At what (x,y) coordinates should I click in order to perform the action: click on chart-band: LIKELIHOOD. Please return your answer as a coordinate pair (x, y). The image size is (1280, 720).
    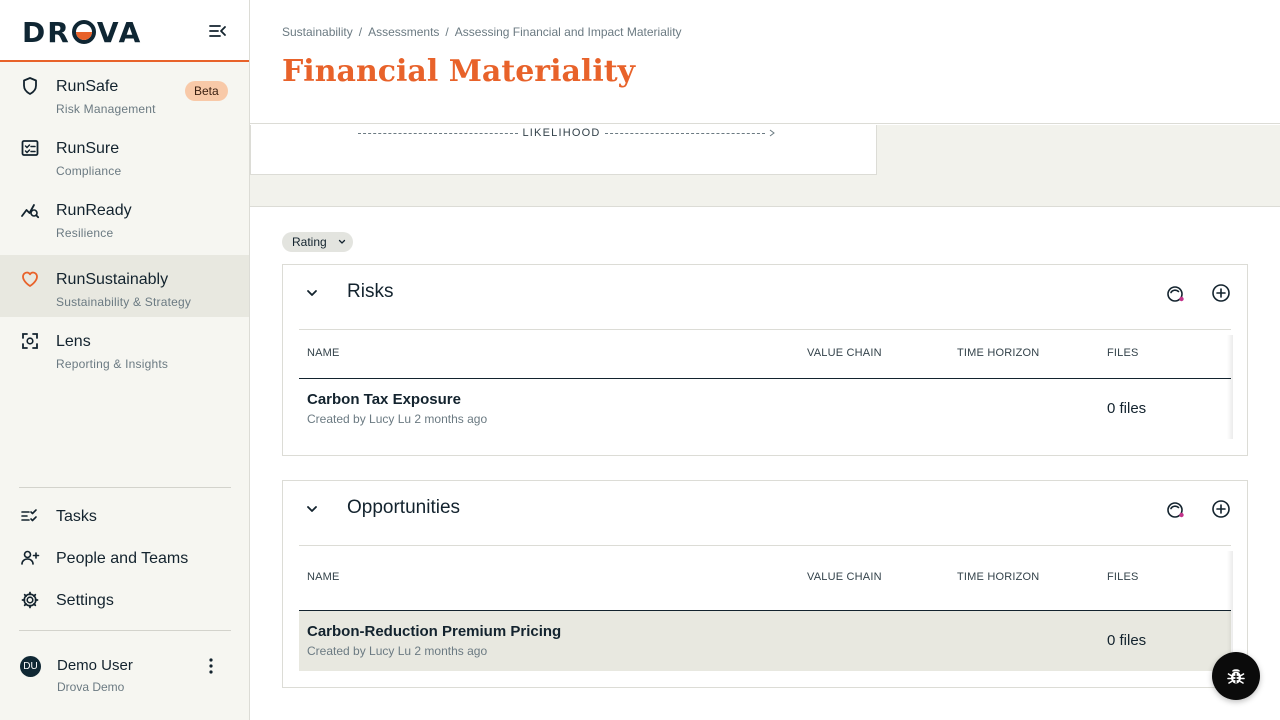
    Looking at the image, I should click on (765, 166).